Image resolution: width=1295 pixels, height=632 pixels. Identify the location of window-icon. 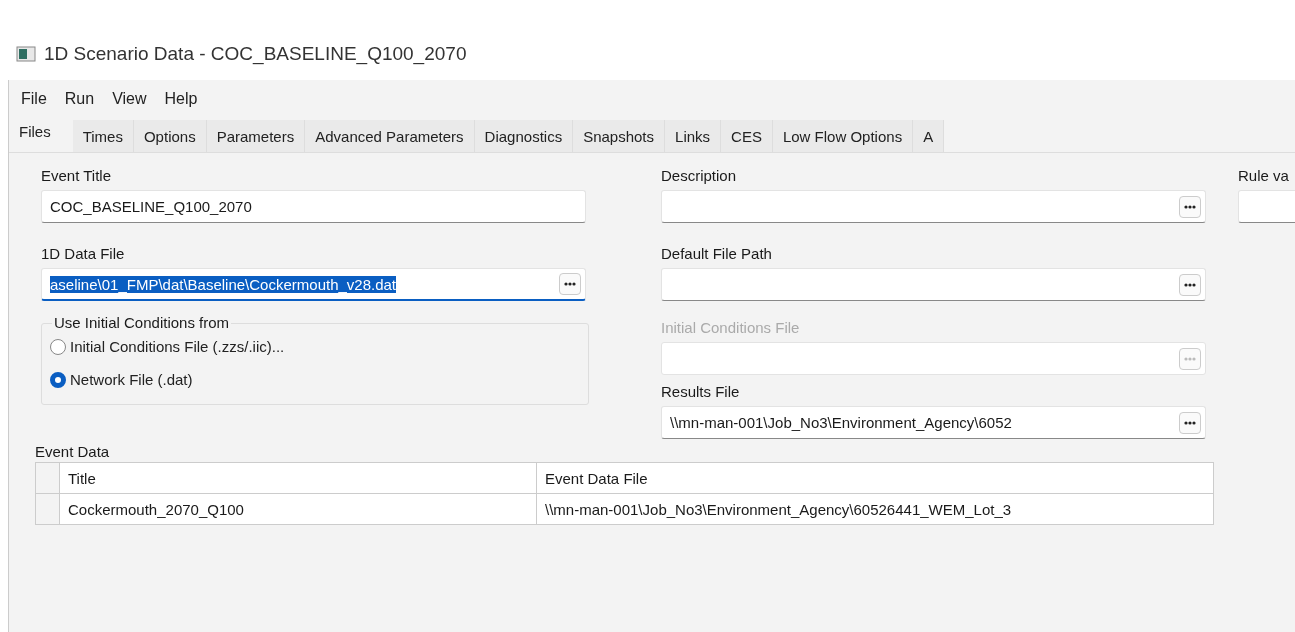
(26, 54).